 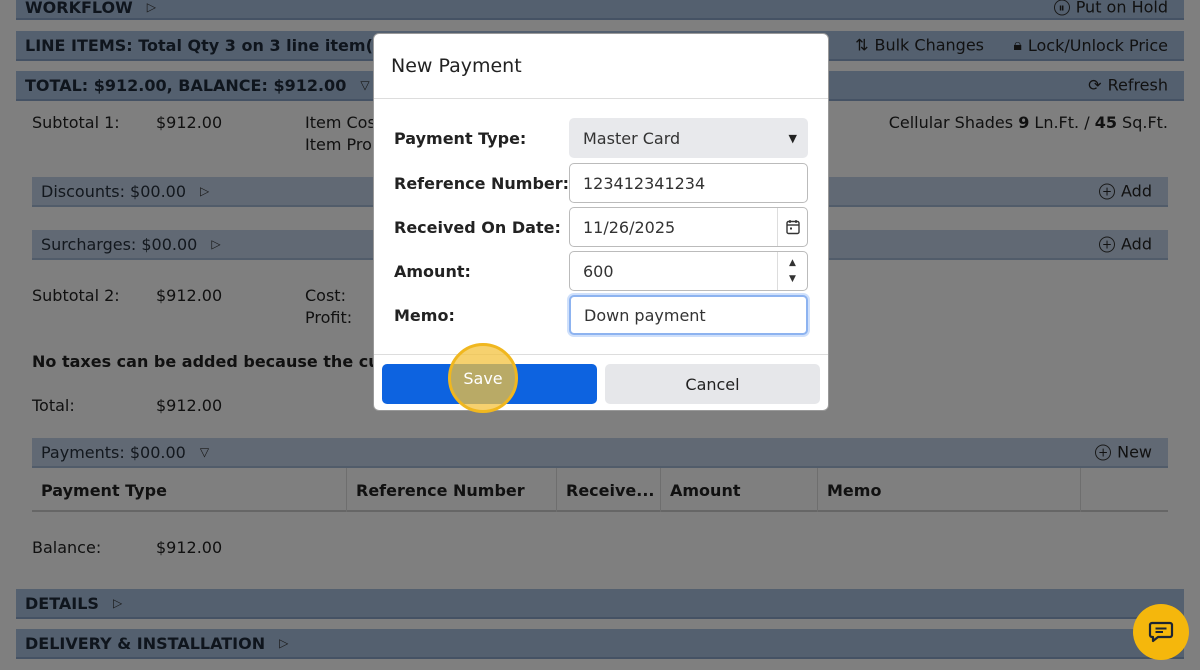 I want to click on amount-row: Amount:, so click(x=482, y=271).